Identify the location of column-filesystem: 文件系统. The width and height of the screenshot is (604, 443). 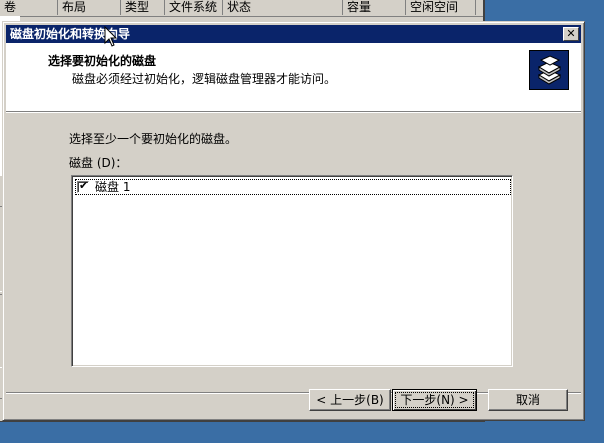
(194, 7).